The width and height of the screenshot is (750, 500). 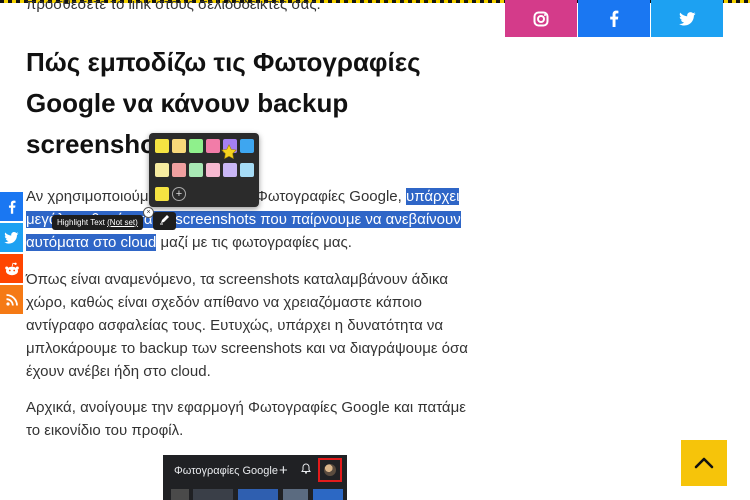 What do you see at coordinates (204, 170) in the screenshot?
I see `highlight-color-picker` at bounding box center [204, 170].